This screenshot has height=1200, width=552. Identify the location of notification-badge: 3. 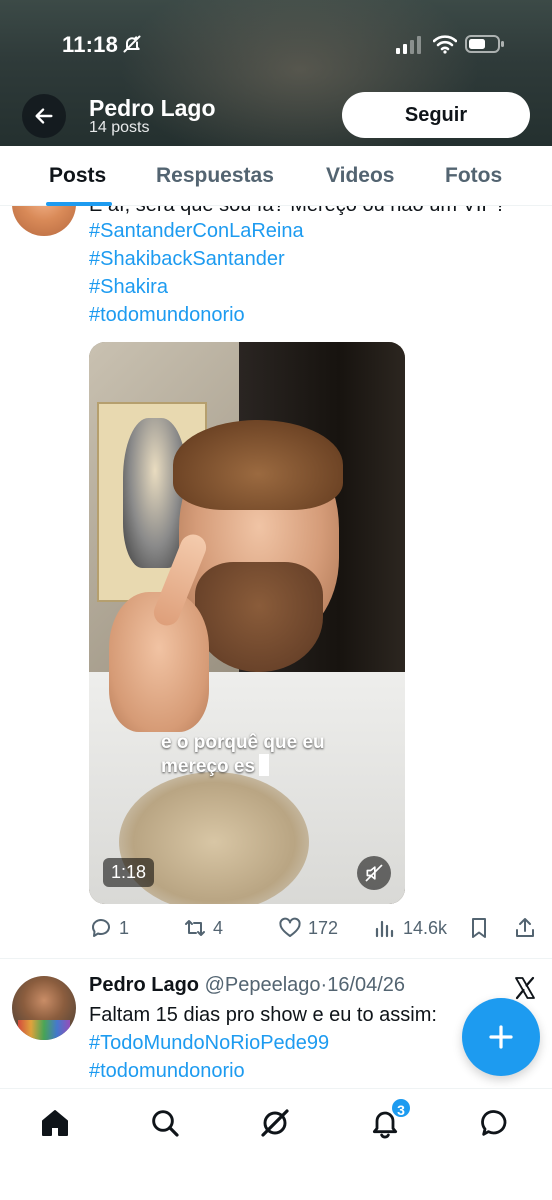
(401, 1108).